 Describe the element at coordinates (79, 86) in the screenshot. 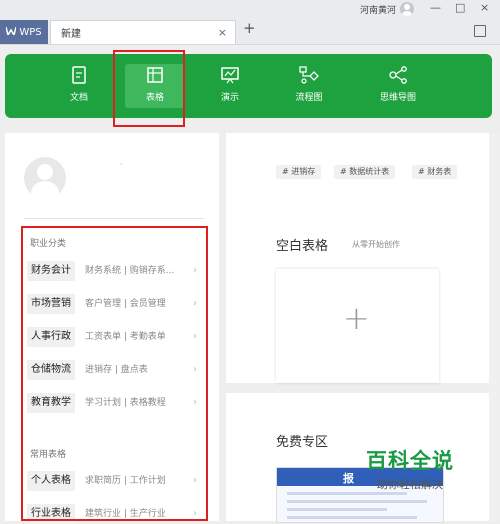

I see `new-doc-button: 文档` at that location.